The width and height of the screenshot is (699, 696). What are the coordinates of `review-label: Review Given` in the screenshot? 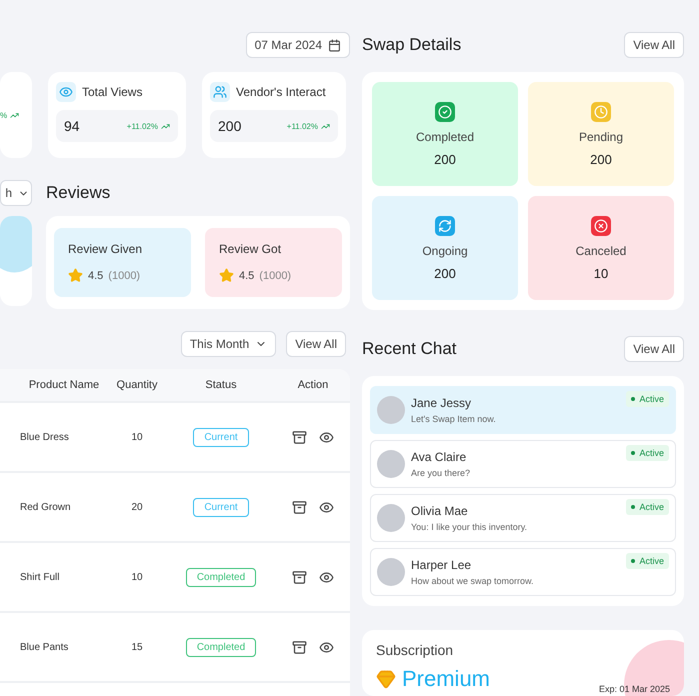 It's located at (106, 249).